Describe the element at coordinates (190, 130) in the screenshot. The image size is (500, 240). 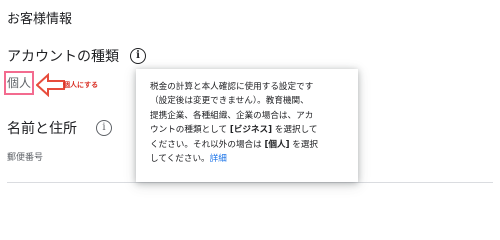
I see `tooltip-text: ウントの種類として` at that location.